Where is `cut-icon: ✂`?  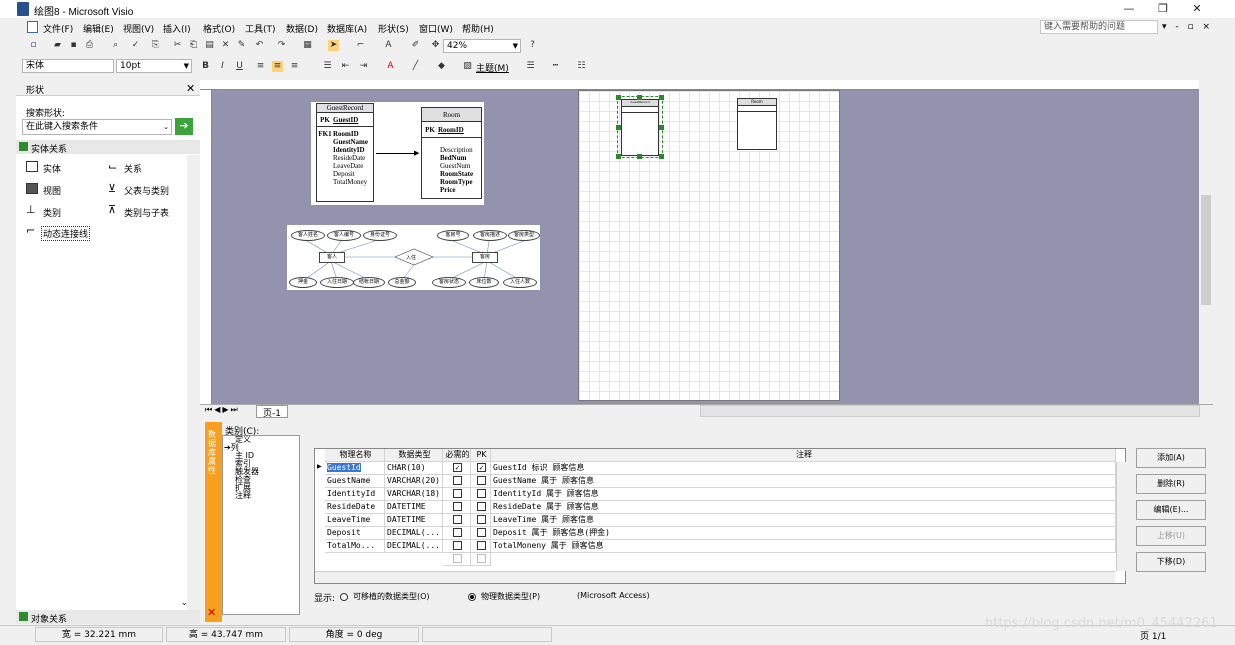
cut-icon: ✂ is located at coordinates (177, 45).